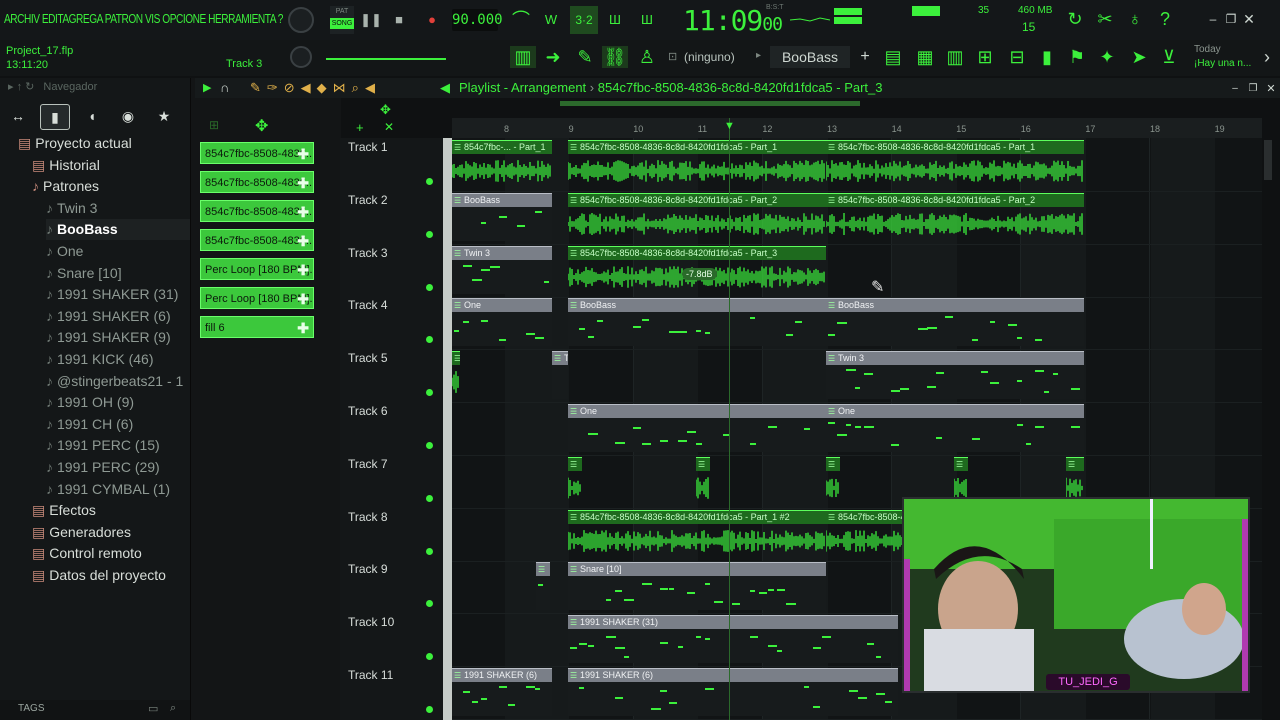  Describe the element at coordinates (100, 359) in the screenshot. I see `tree-item: ♪ 1991 KICK (46)` at that location.